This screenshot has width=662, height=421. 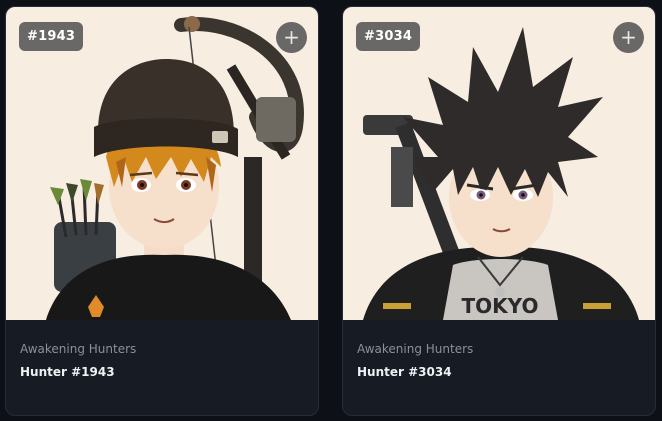 I want to click on token-id-badge: #1943, so click(x=51, y=36).